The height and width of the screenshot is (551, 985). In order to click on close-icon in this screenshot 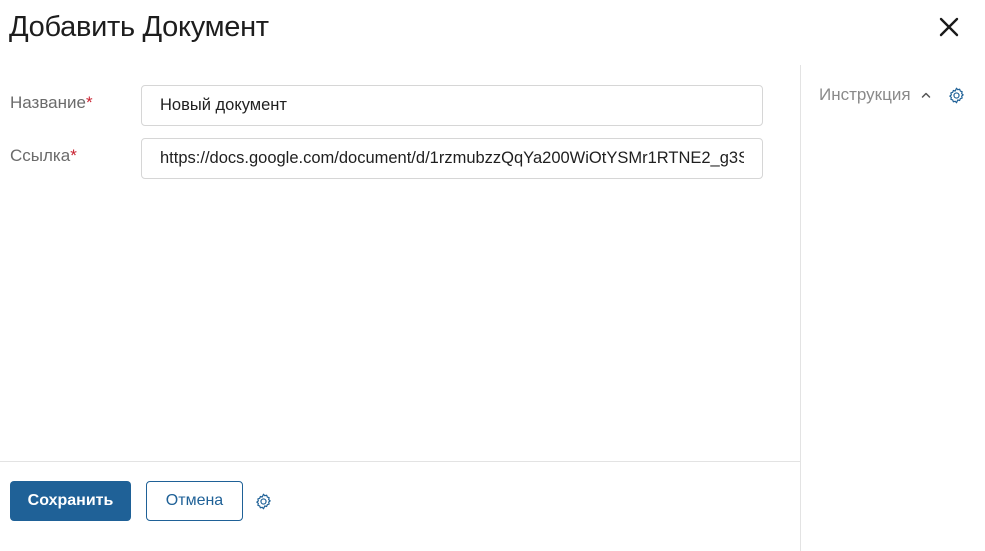, I will do `click(949, 27)`.